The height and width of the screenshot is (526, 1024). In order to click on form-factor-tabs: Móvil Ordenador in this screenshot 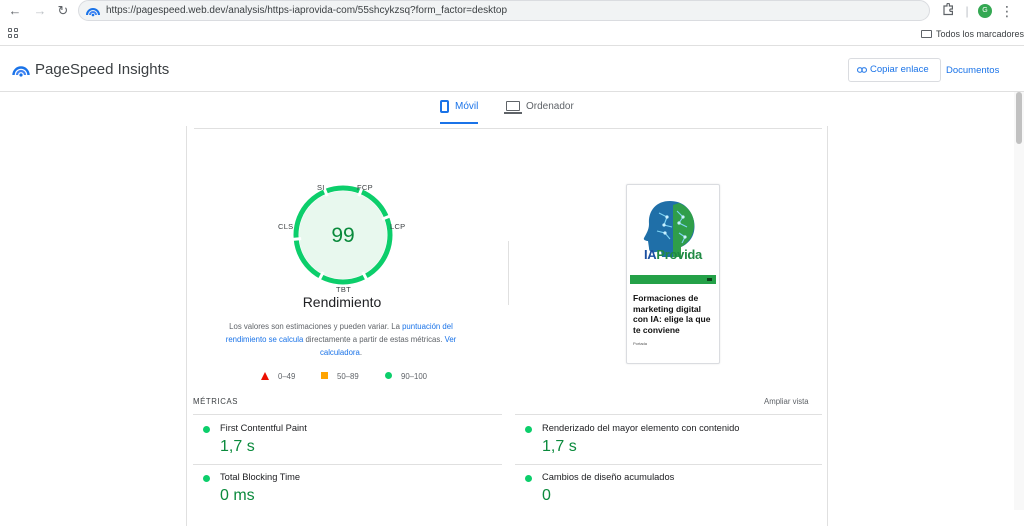, I will do `click(507, 109)`.